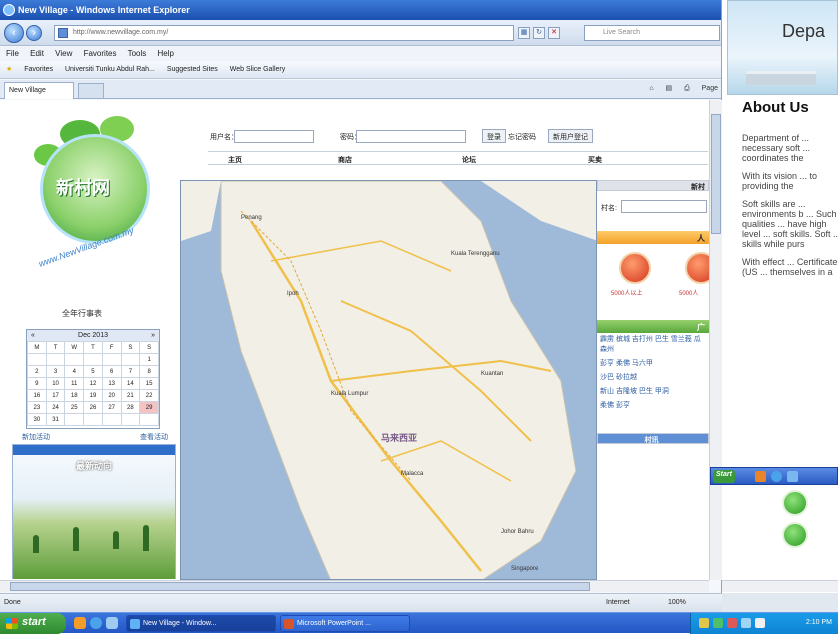  Describe the element at coordinates (12, 53) in the screenshot. I see `menu-file: File` at that location.